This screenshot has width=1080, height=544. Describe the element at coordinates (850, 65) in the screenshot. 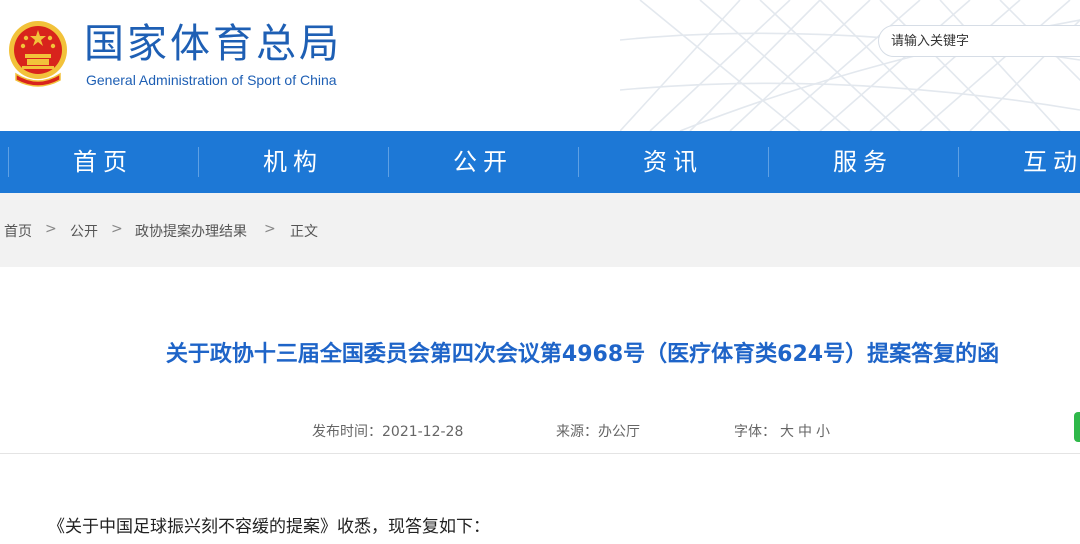

I see `birds-nest-decoration` at that location.